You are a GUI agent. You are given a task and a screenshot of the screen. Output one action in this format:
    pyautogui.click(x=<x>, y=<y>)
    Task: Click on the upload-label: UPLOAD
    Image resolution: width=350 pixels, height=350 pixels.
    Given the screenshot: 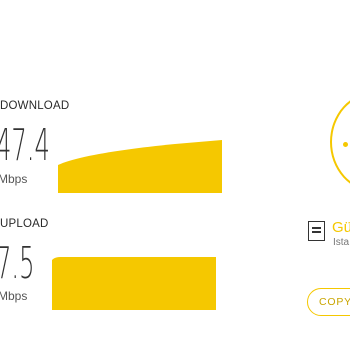 What is the action you would take?
    pyautogui.click(x=24, y=224)
    